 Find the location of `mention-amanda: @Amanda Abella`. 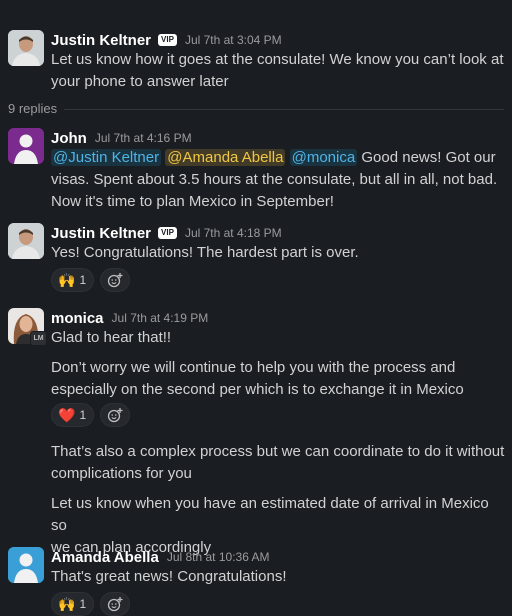

mention-amanda: @Amanda Abella is located at coordinates (225, 157).